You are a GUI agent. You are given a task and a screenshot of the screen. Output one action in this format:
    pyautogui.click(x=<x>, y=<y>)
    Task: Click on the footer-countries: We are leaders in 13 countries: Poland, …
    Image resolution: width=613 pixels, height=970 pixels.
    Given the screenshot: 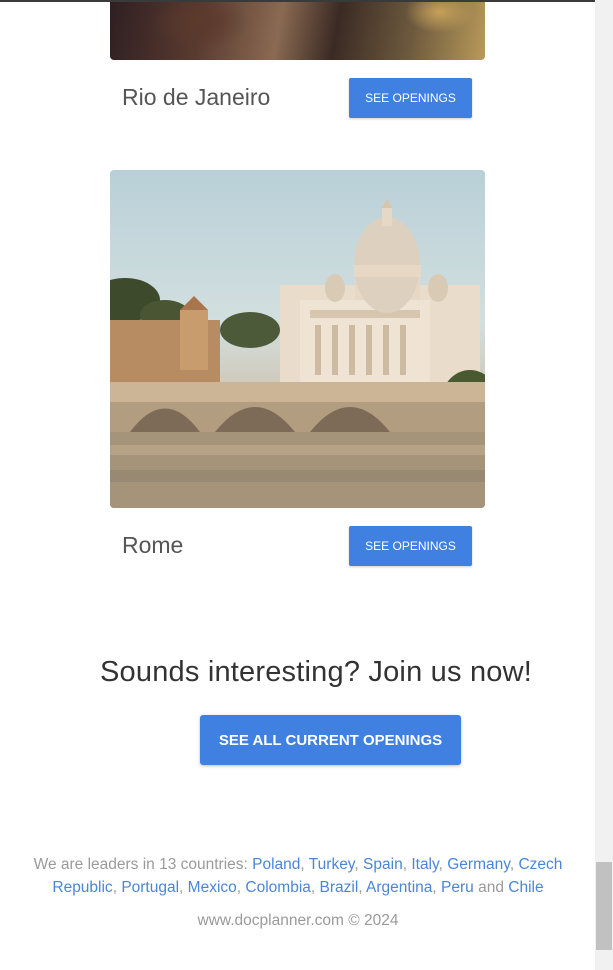 What is the action you would take?
    pyautogui.click(x=298, y=876)
    